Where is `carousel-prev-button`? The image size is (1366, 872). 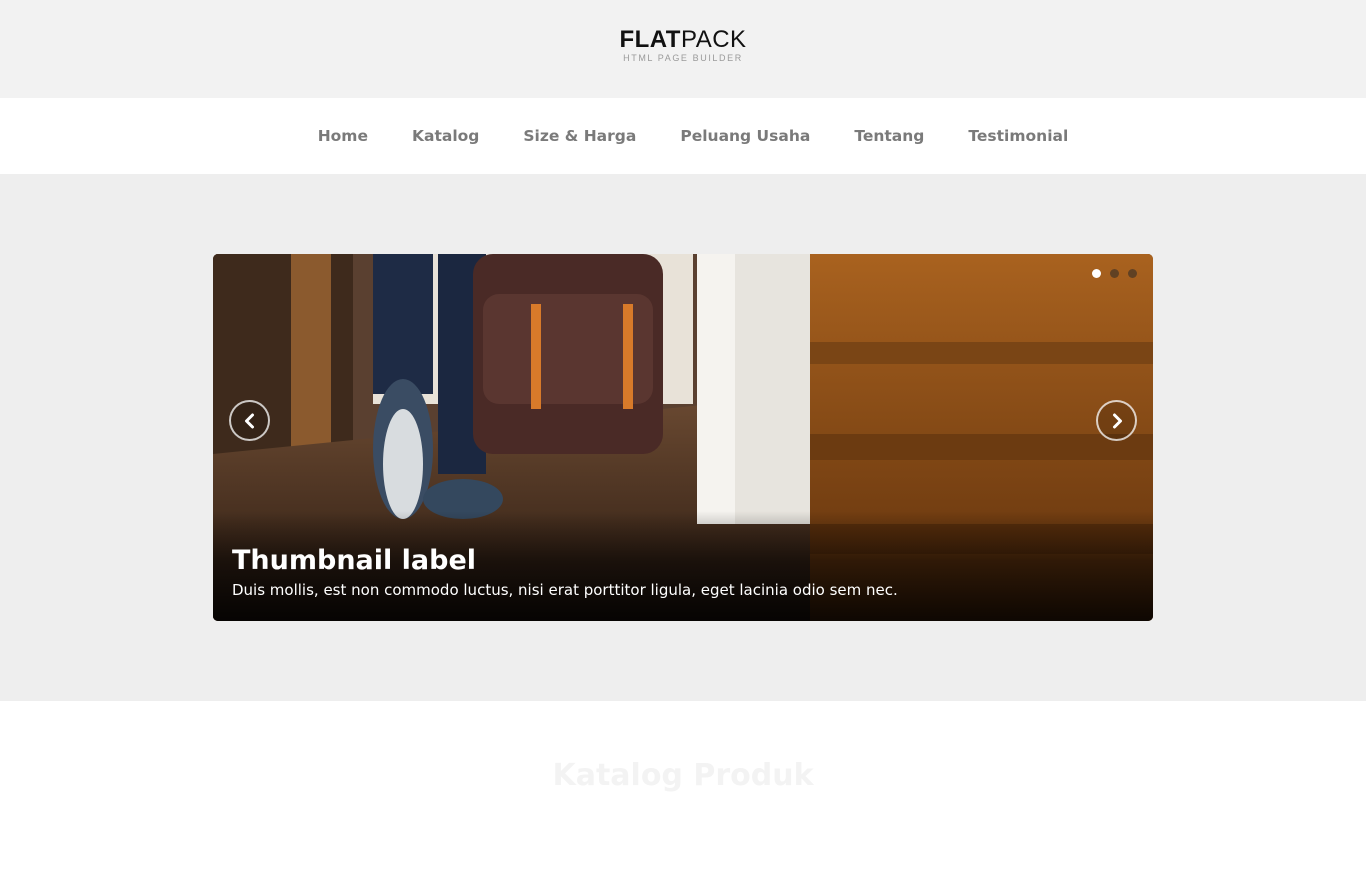 carousel-prev-button is located at coordinates (249, 420).